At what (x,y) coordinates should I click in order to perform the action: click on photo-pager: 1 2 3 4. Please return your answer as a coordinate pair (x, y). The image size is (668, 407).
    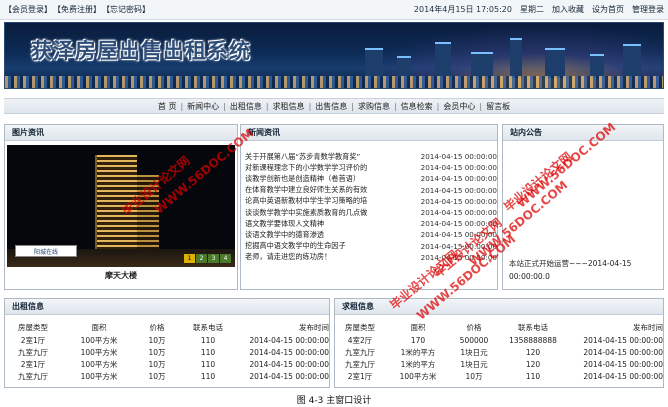
    Looking at the image, I should click on (207, 258).